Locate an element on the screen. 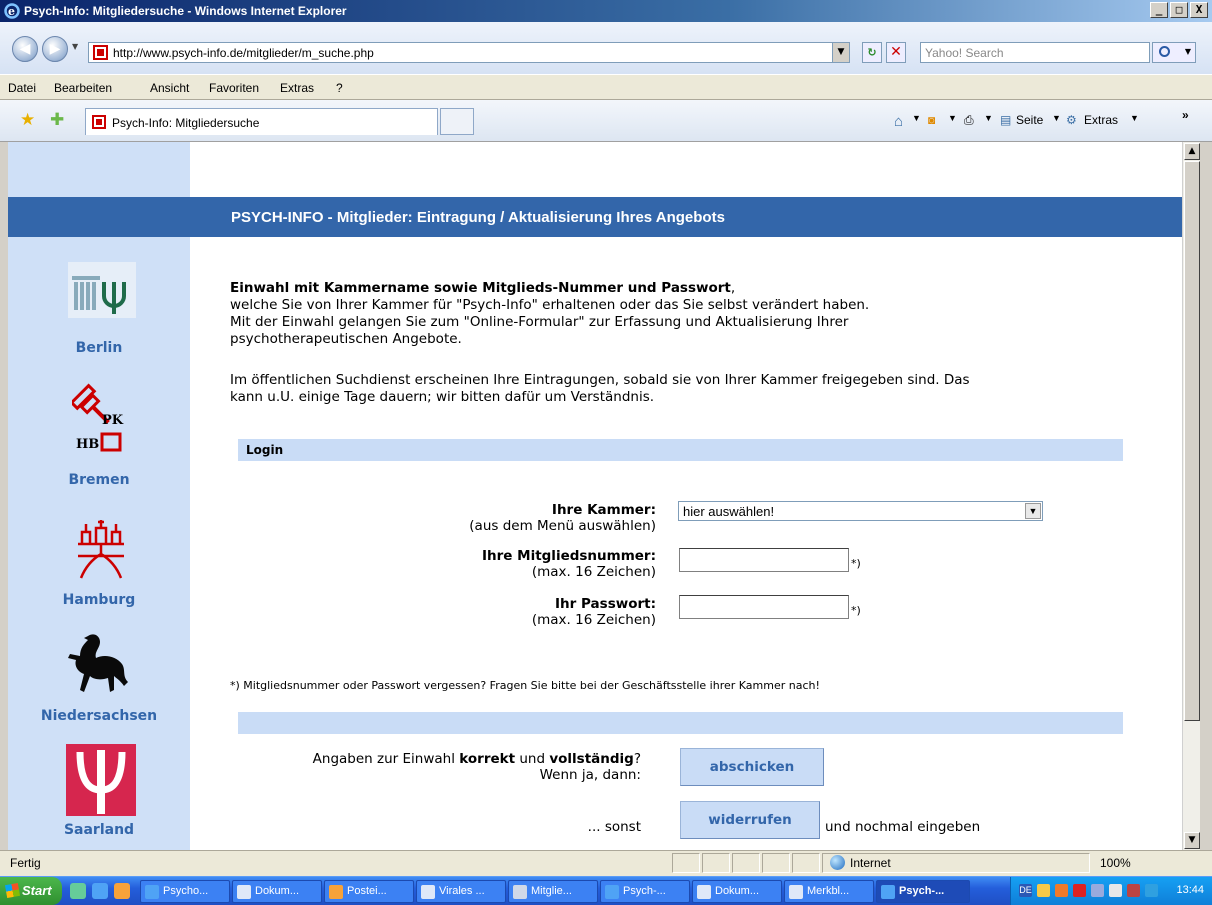 The image size is (1212, 905). submit-button: abschicken is located at coordinates (752, 767).